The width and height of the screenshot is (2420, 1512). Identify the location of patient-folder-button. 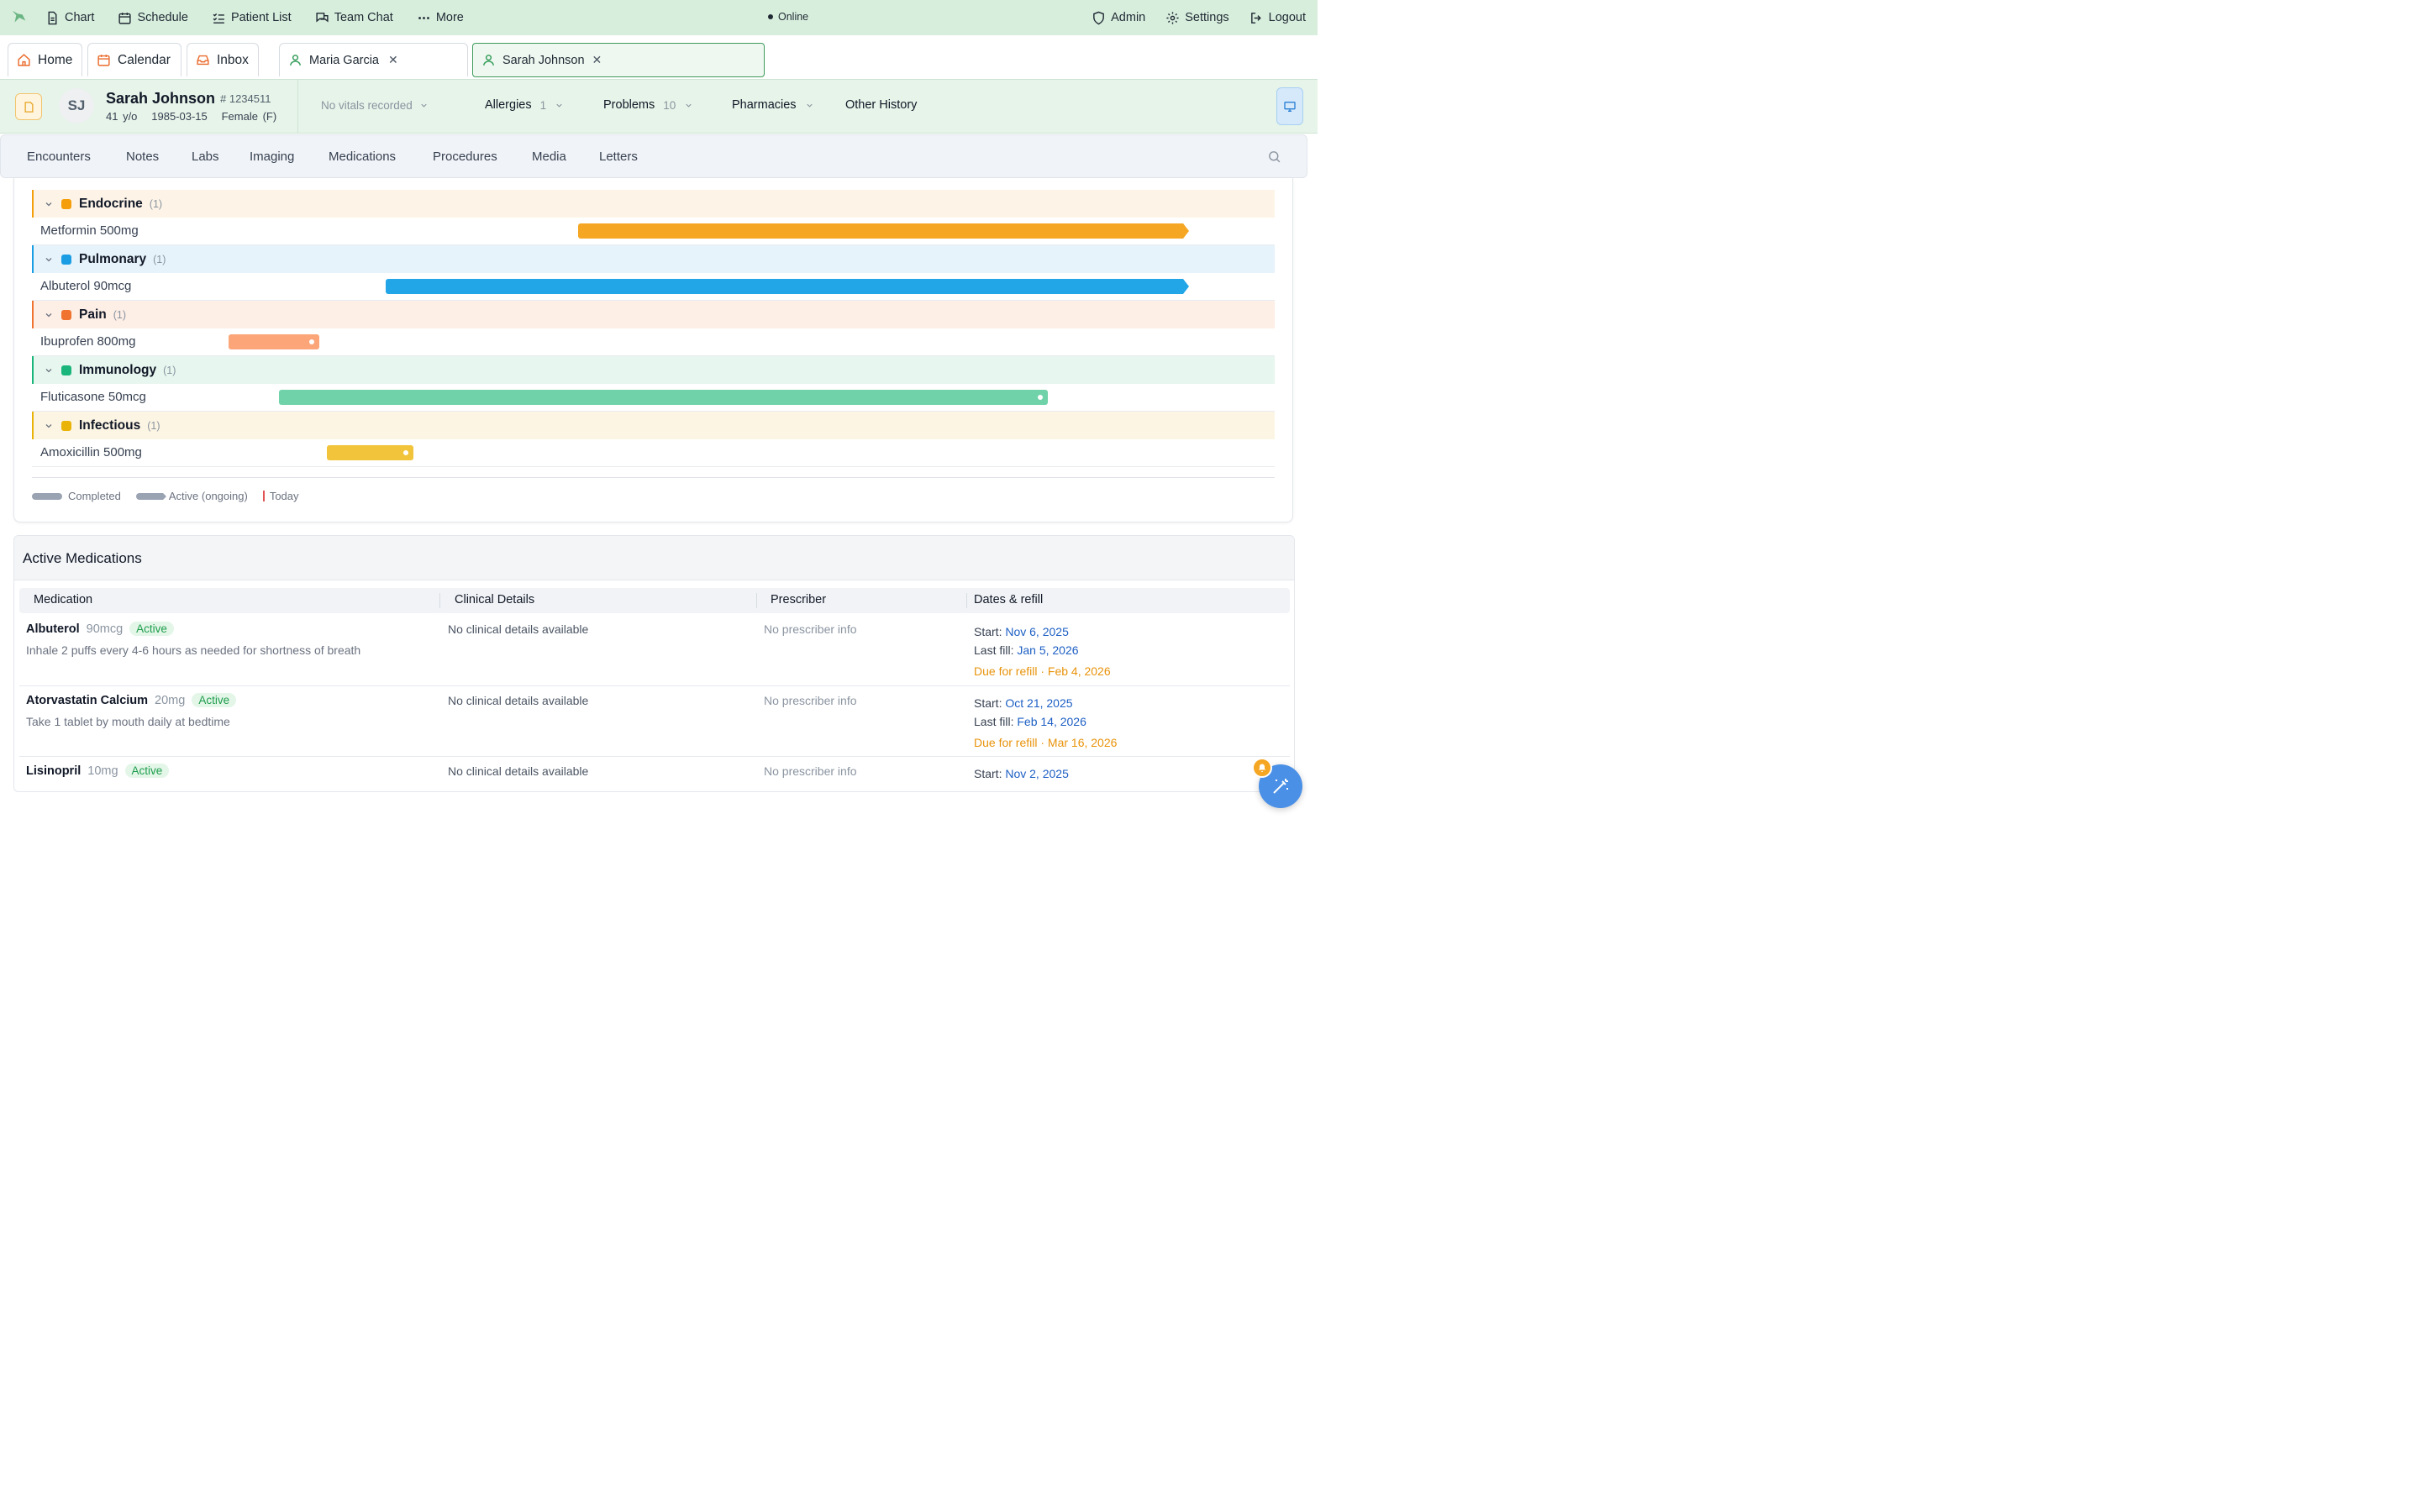
(28, 106).